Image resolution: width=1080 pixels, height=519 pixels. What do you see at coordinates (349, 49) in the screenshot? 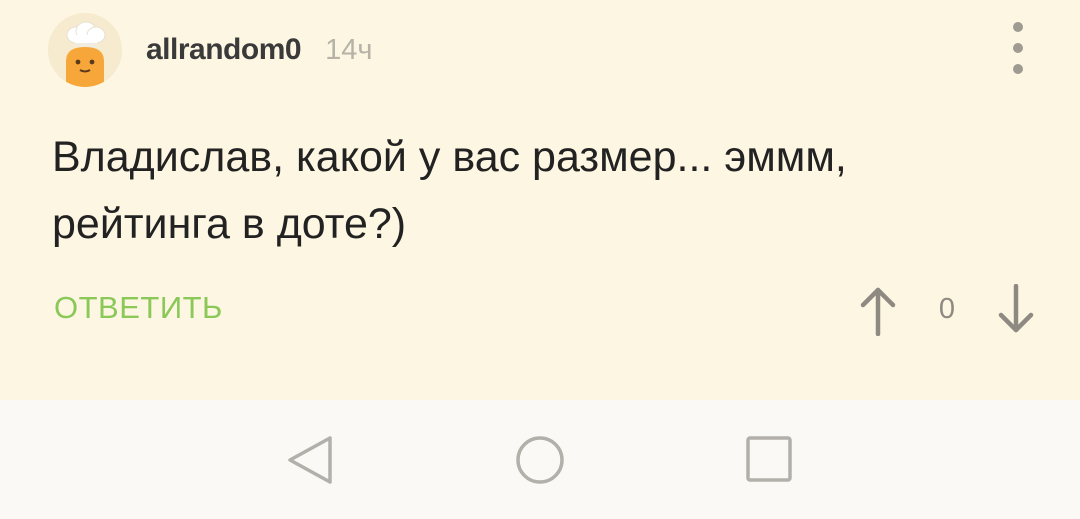
I see `timestamp: 14ч` at bounding box center [349, 49].